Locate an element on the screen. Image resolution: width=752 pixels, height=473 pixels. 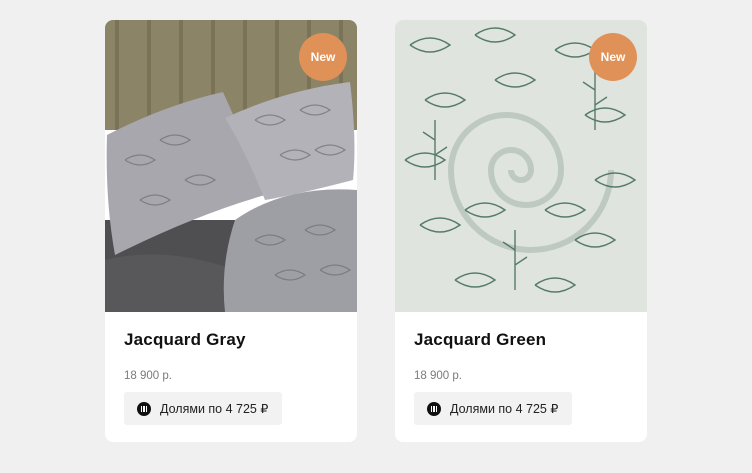
product-title: Jacquard Green is located at coordinates (480, 340).